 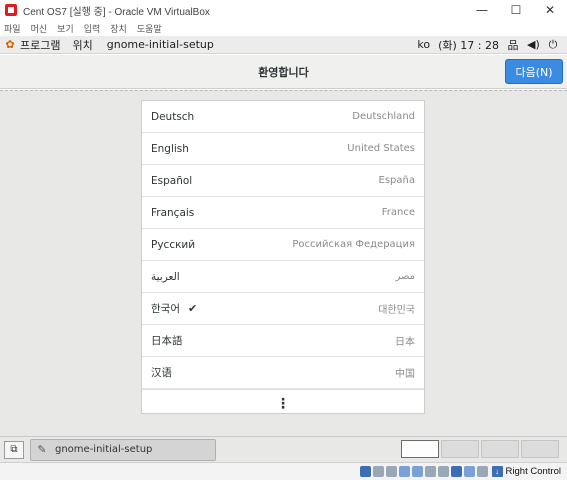 I want to click on window-title: Cent OS7 [실행 중] - Oracle VM VirtualBox, so click(x=116, y=12).